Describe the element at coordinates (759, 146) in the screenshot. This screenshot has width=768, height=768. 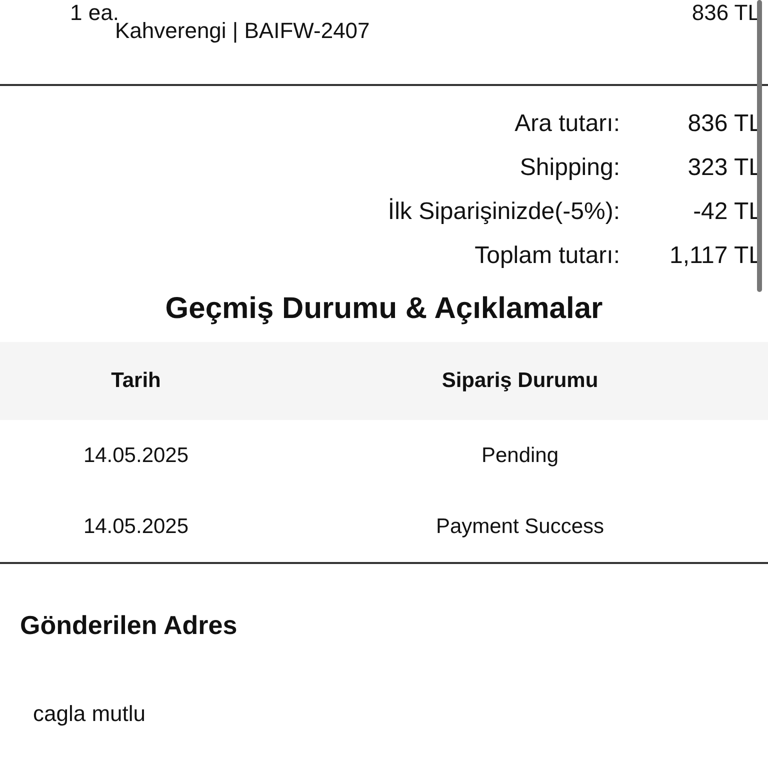
I see `scrollbar` at that location.